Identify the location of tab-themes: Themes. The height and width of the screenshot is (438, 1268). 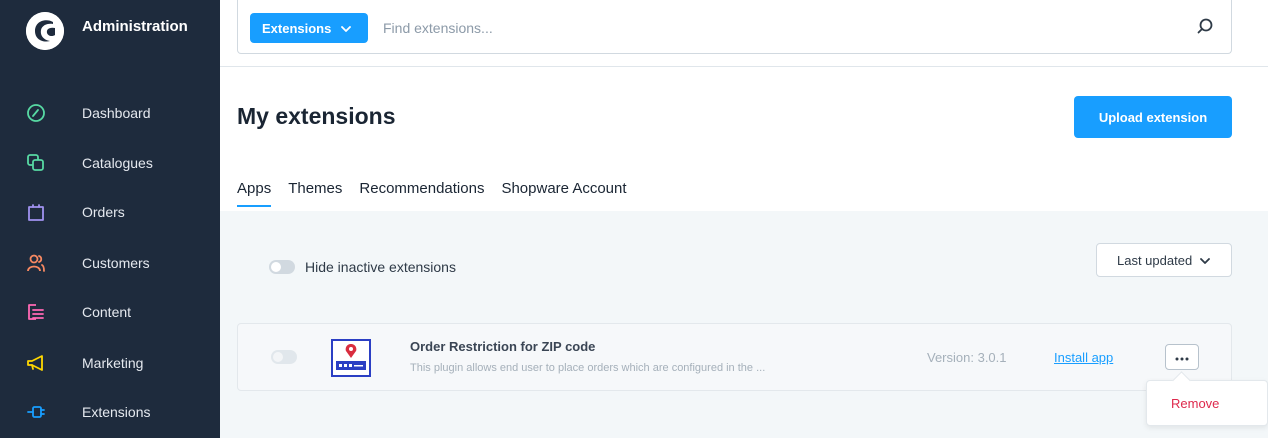
(315, 193).